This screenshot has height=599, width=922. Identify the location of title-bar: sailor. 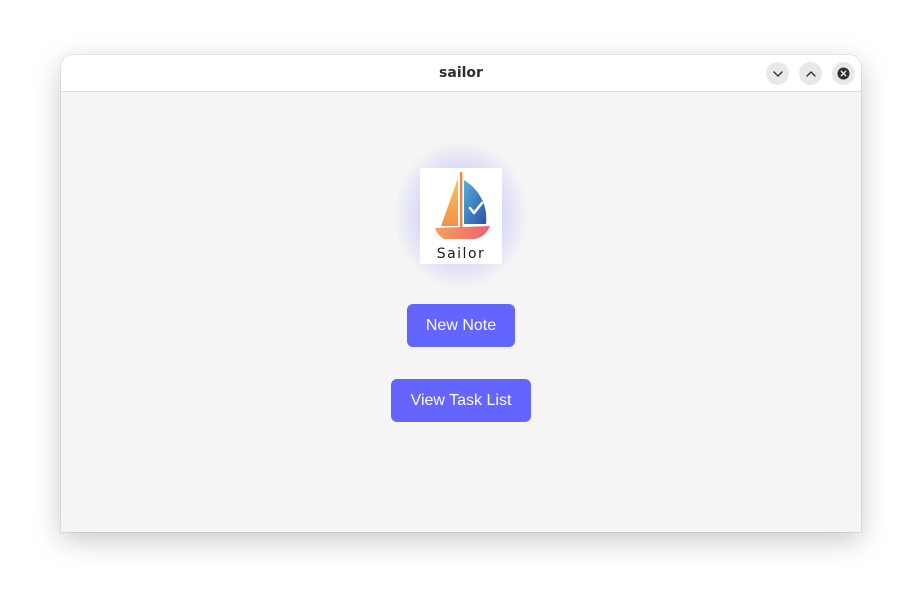
(461, 73).